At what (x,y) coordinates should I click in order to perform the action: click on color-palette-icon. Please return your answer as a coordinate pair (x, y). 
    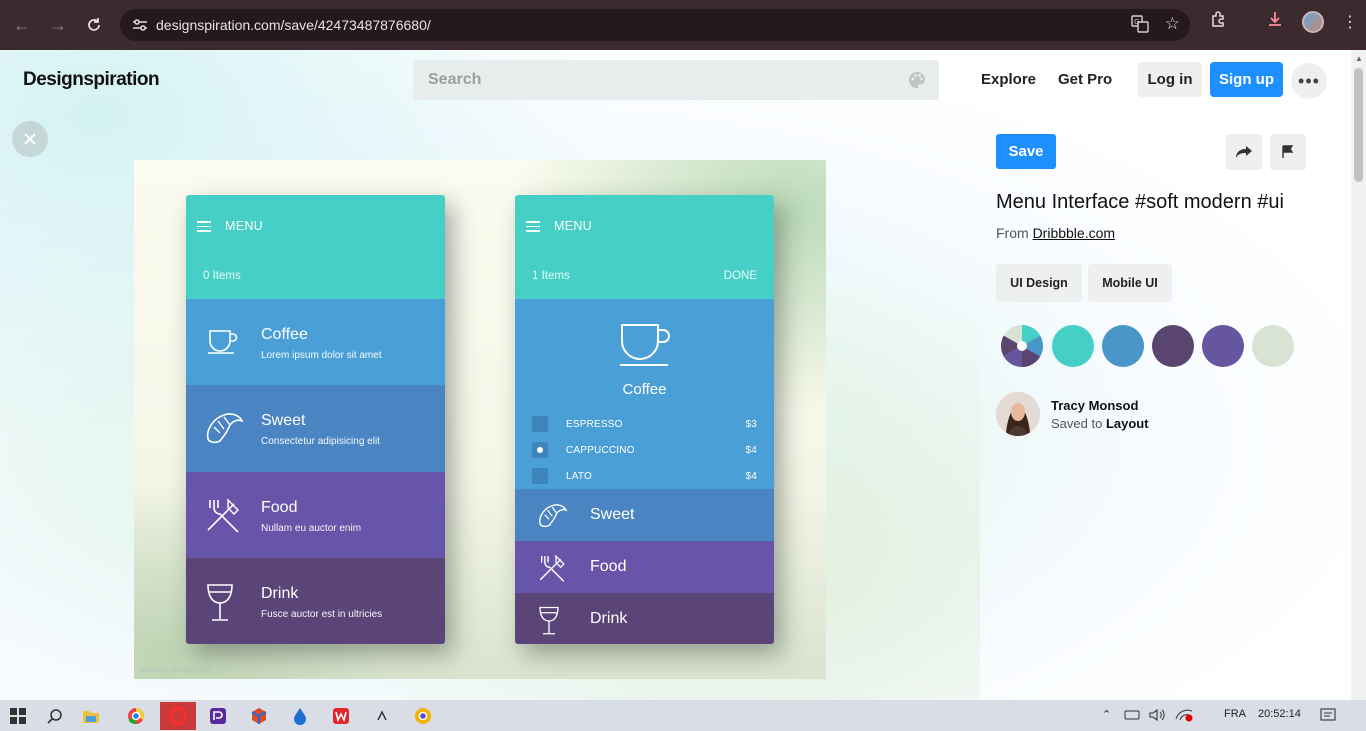
    Looking at the image, I should click on (917, 82).